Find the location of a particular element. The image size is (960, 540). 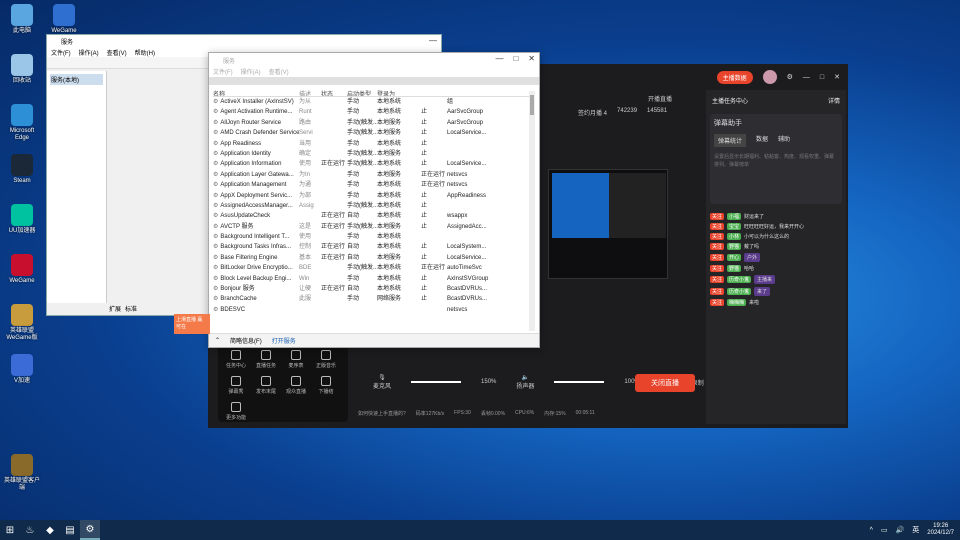

close-live-button: 关闭直播 is located at coordinates (665, 383).